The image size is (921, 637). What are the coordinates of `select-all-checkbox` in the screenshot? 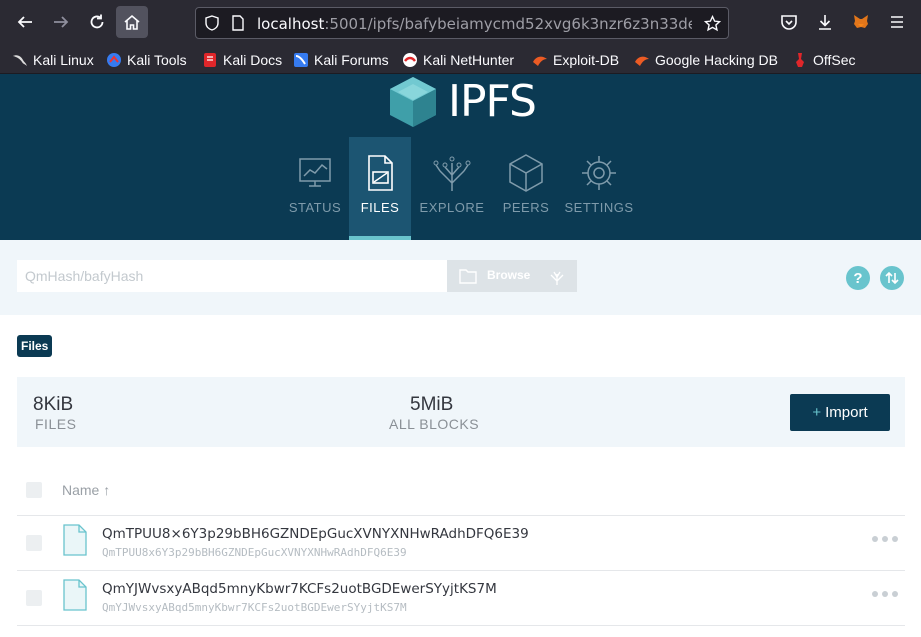 It's located at (34, 490).